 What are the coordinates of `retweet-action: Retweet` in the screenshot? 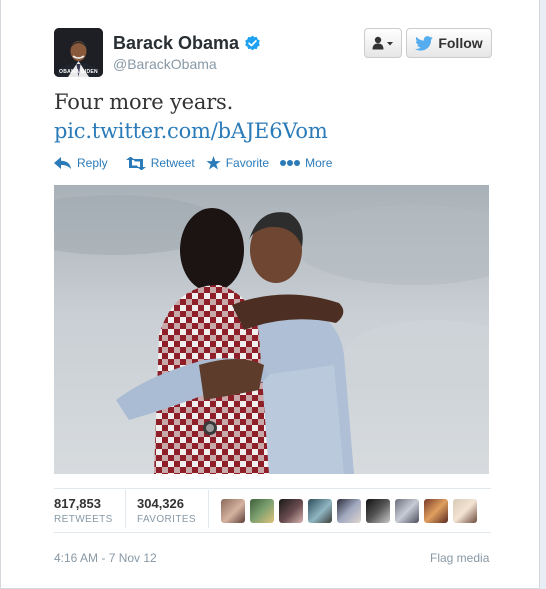 It's located at (160, 163).